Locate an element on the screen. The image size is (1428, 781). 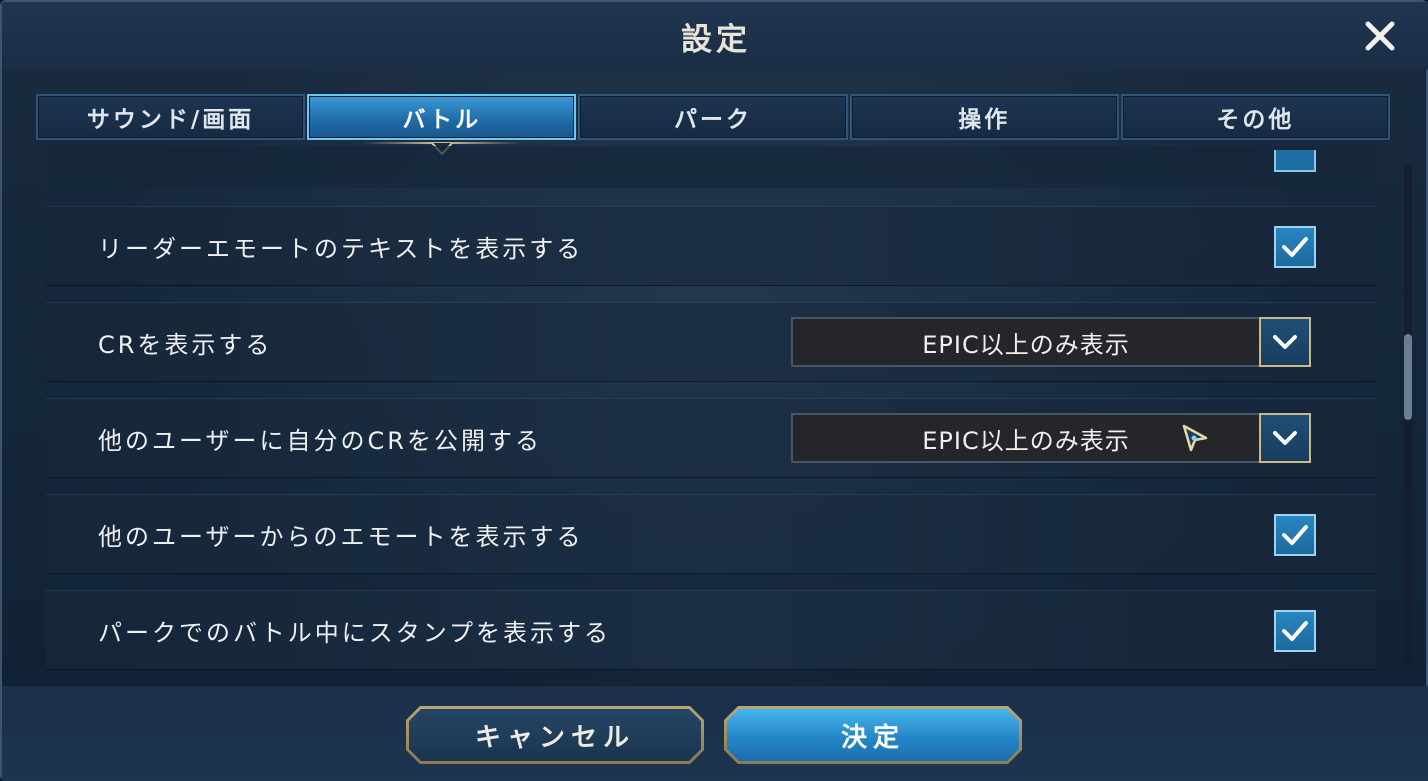
confirm-button-label: 決定 is located at coordinates (873, 735).